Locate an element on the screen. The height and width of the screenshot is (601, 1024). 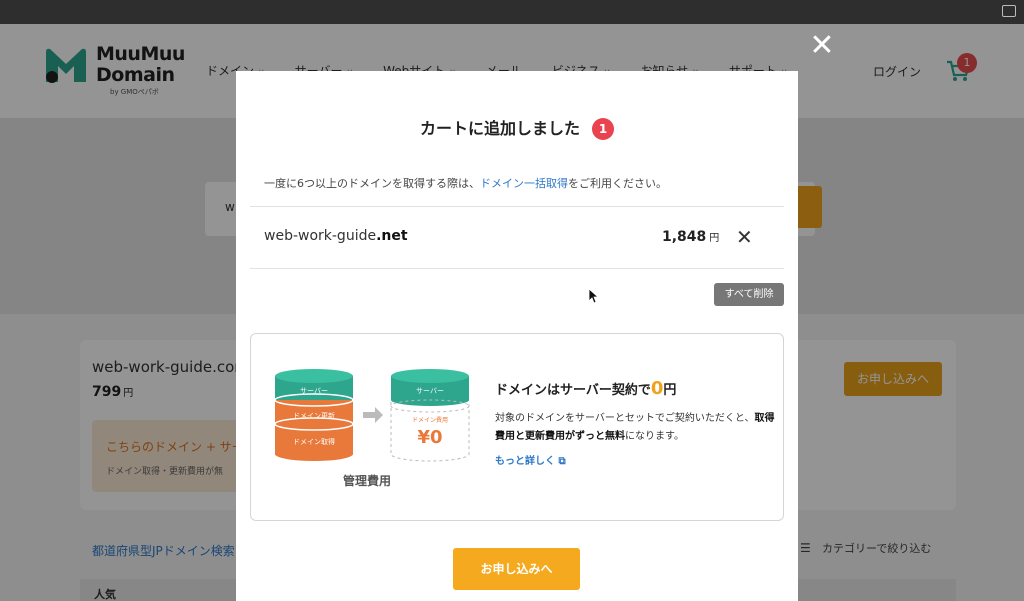
cart-item-price: 1,848 円 is located at coordinates (691, 237).